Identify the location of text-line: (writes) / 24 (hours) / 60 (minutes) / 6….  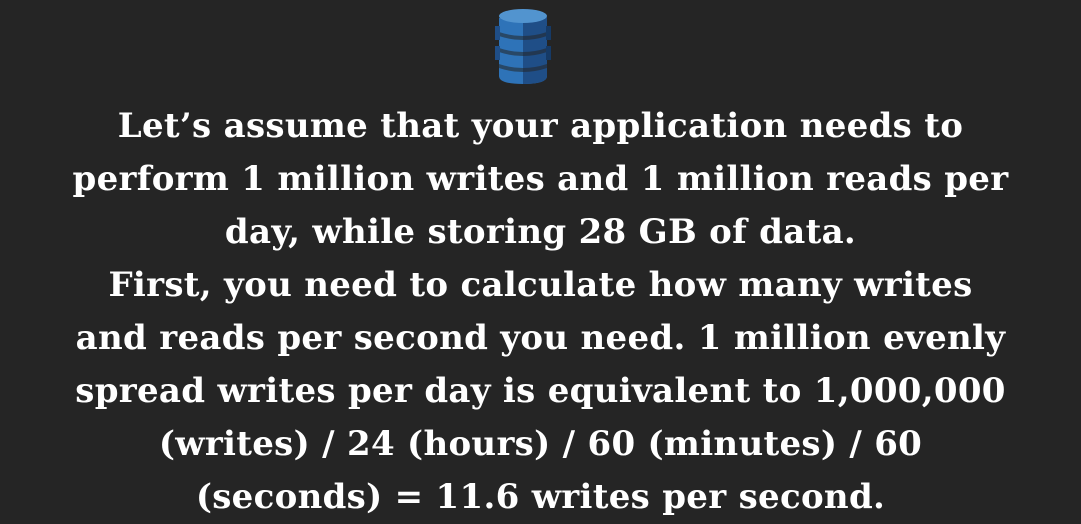
(540, 444).